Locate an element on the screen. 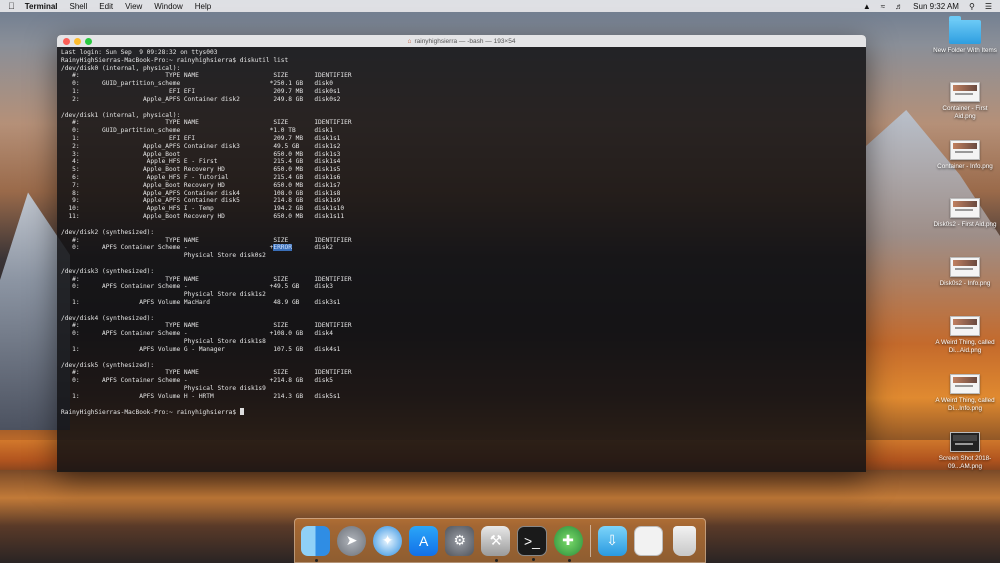 The width and height of the screenshot is (1000, 563). terminal-line: 0: GUID_partition_scheme *250.1 GB disk0 is located at coordinates (197, 84).